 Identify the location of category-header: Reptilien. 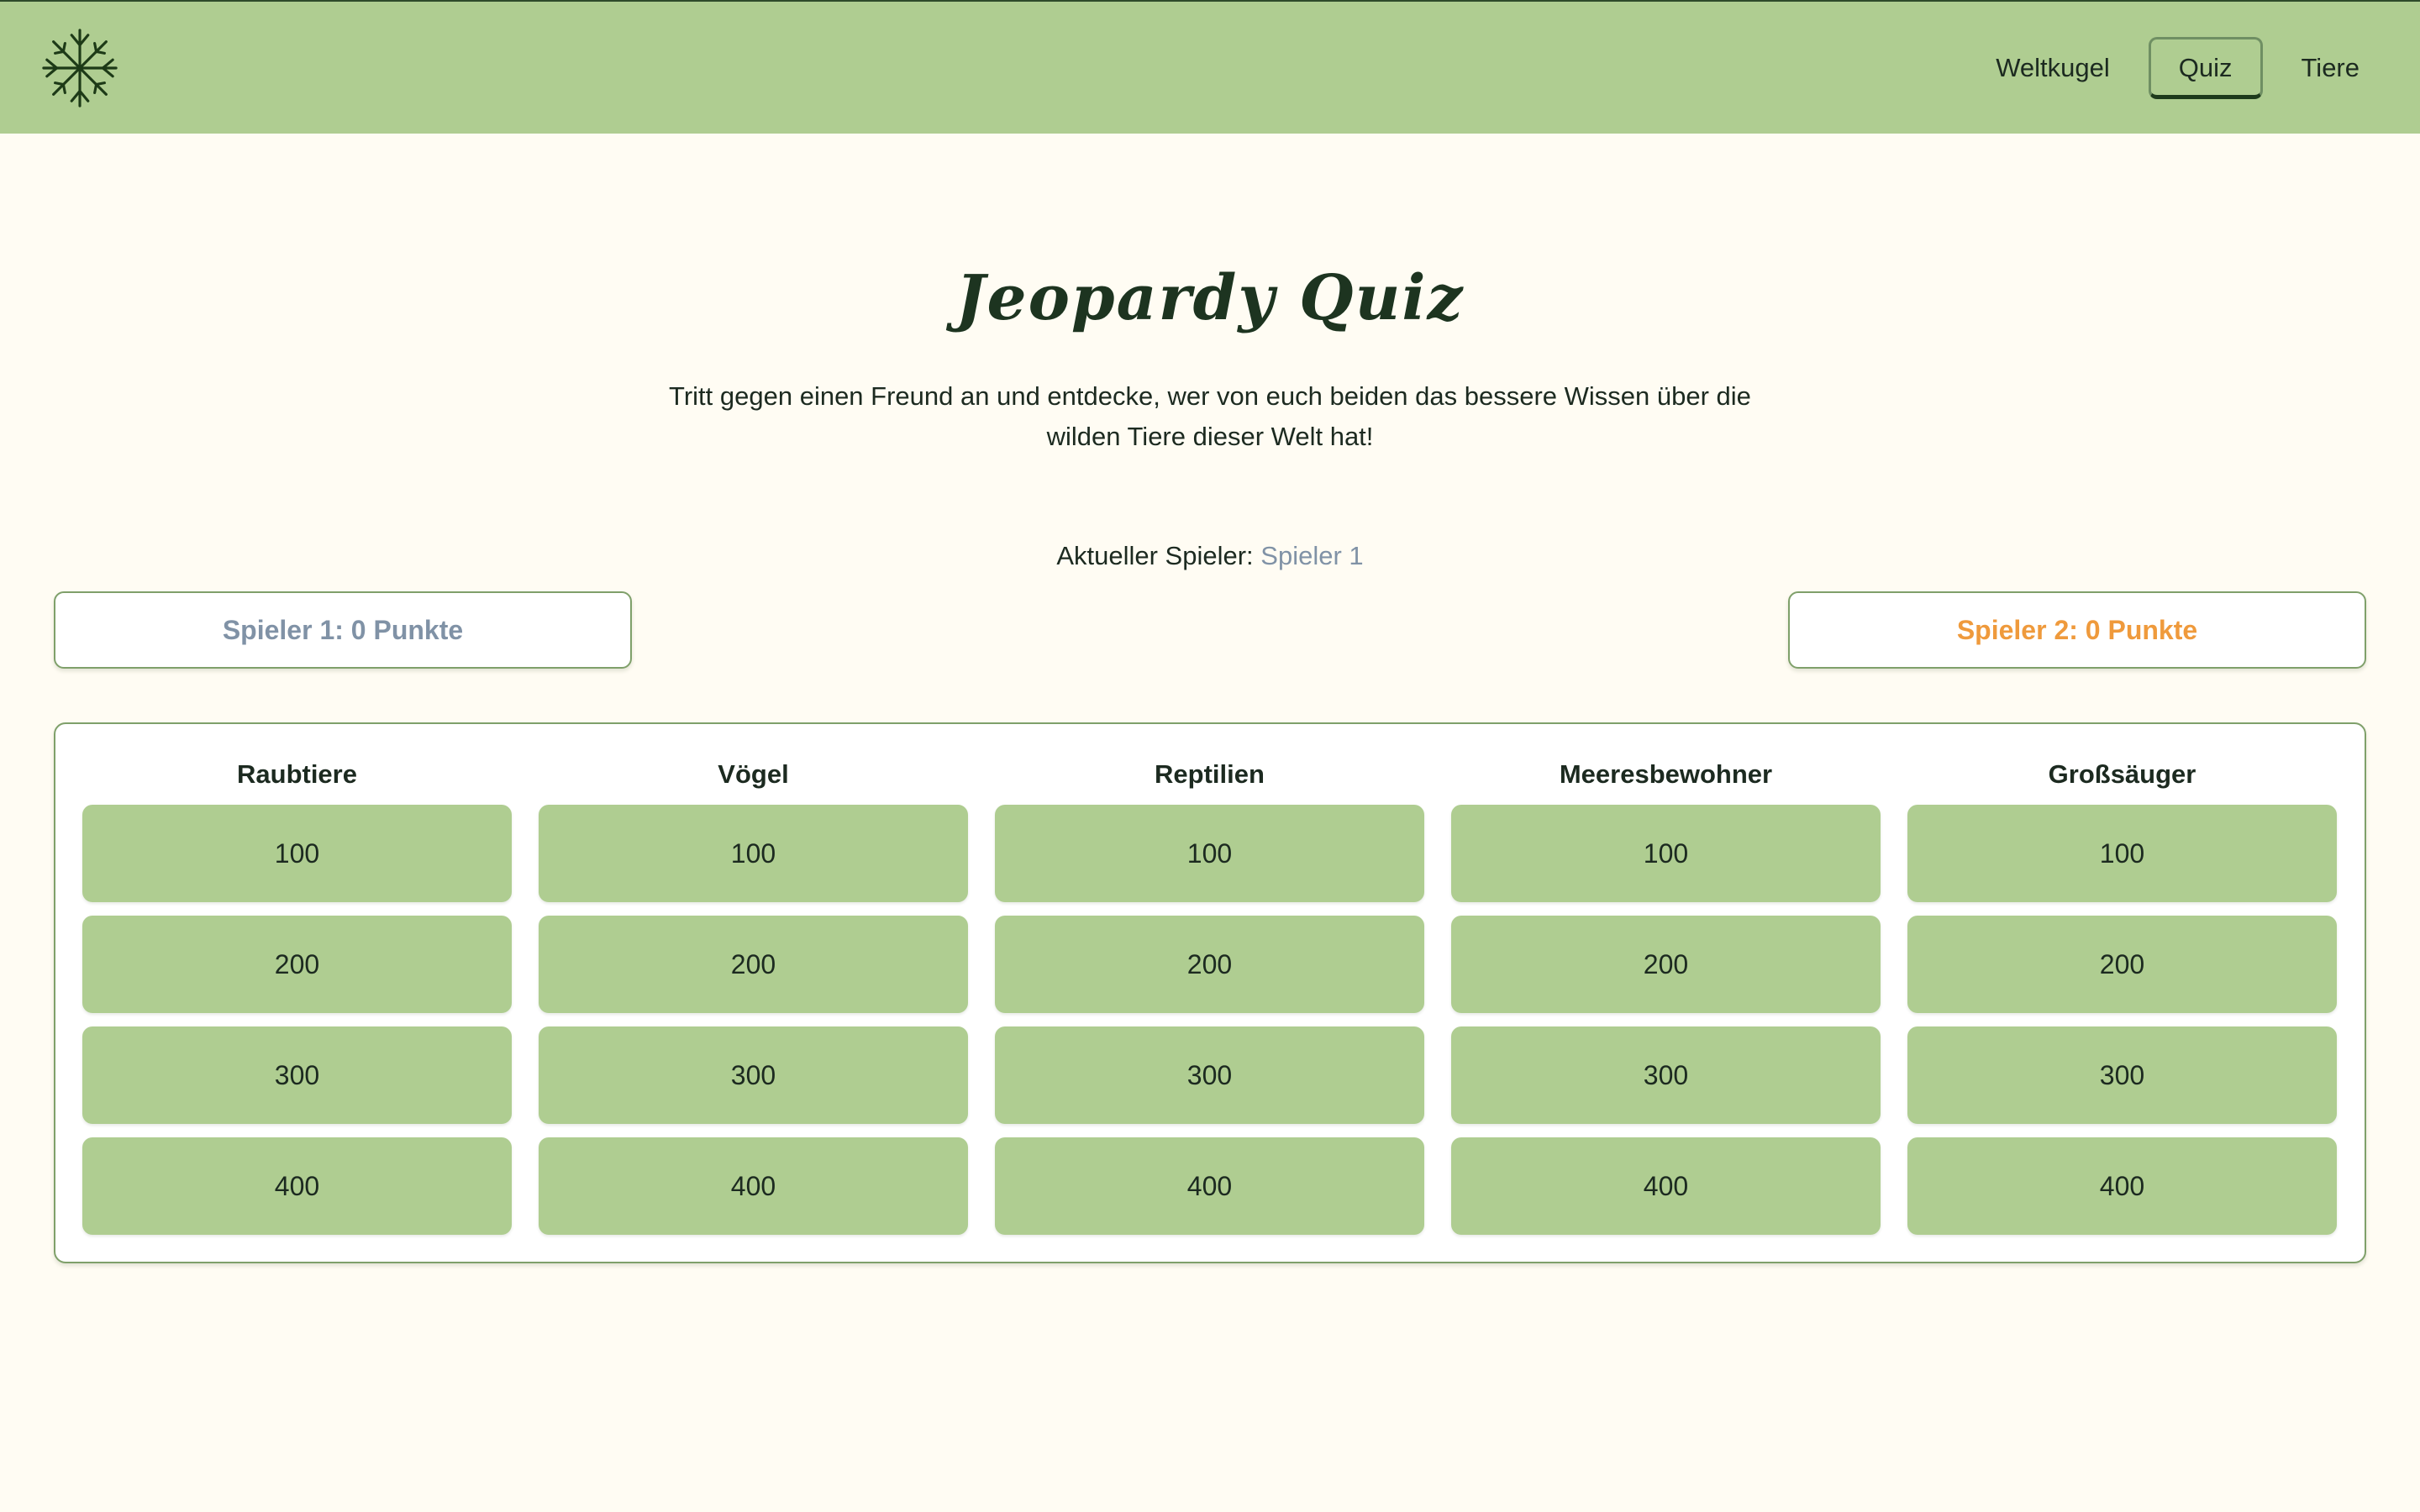
(1210, 774).